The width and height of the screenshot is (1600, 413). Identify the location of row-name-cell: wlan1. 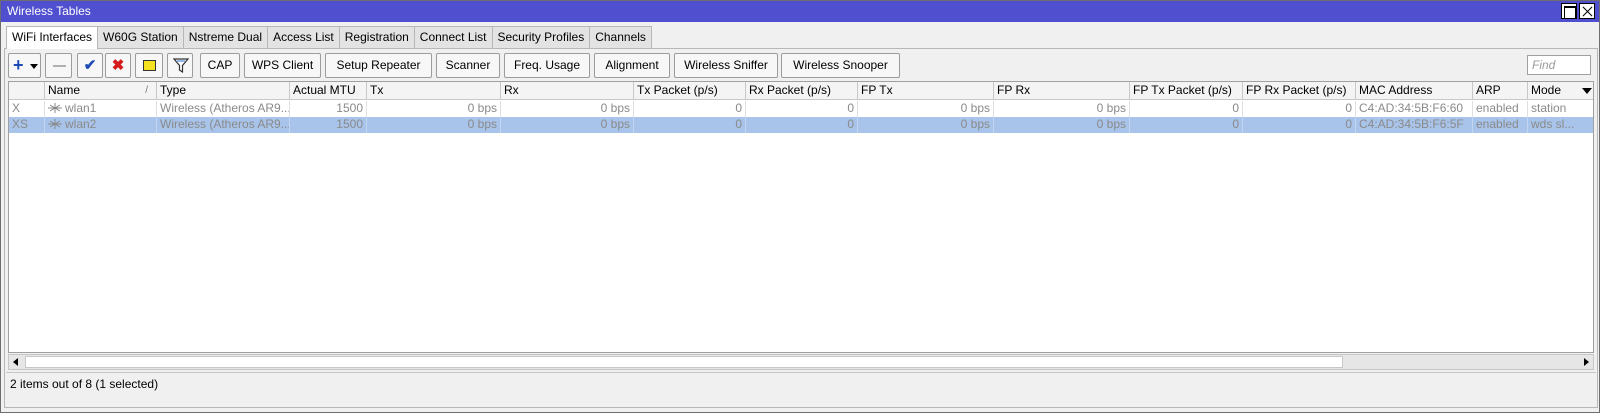
(101, 109).